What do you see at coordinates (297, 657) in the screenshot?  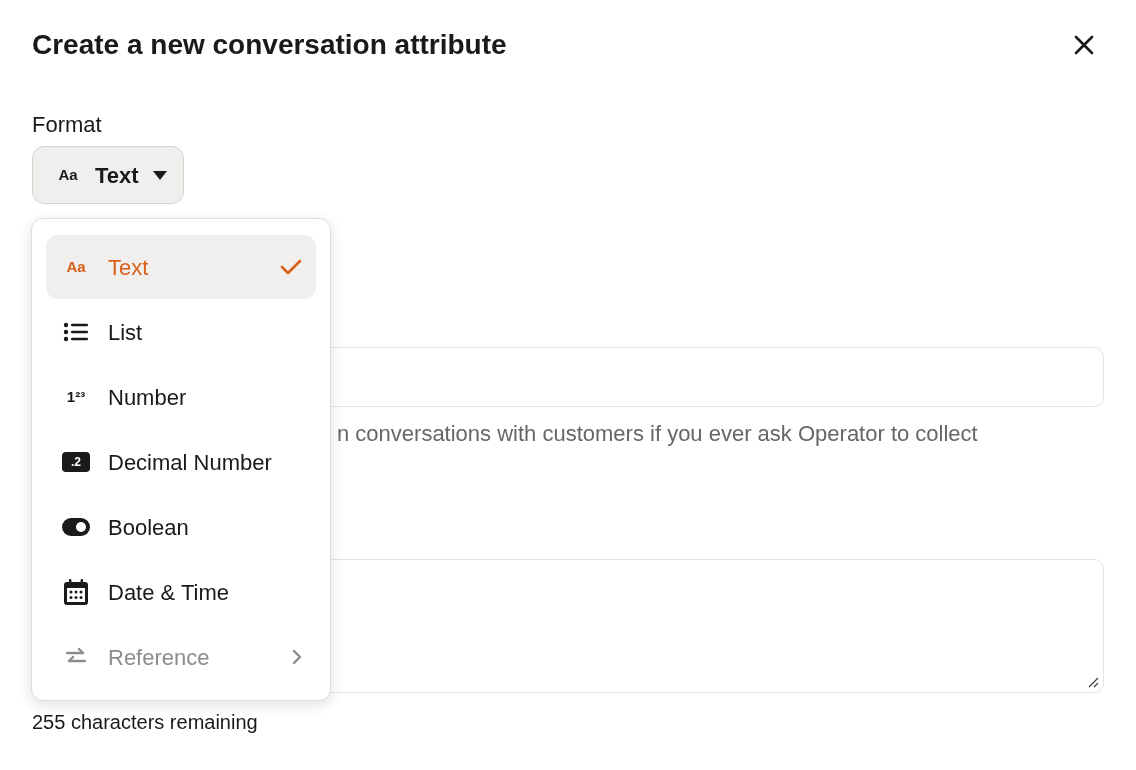 I see `chevron-right-icon` at bounding box center [297, 657].